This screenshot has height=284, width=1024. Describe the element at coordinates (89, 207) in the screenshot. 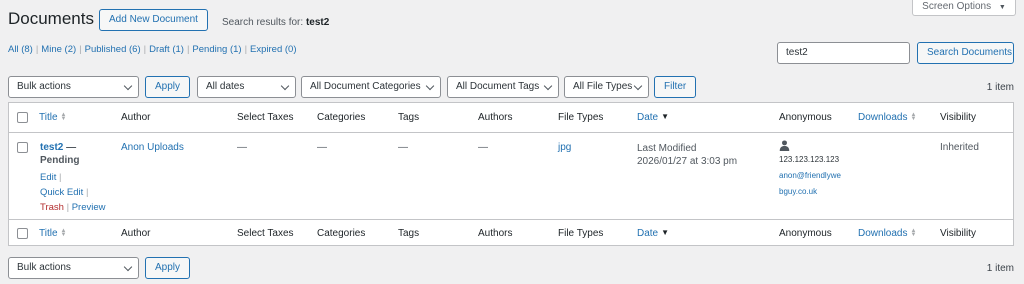

I see `preview-link: Preview` at that location.